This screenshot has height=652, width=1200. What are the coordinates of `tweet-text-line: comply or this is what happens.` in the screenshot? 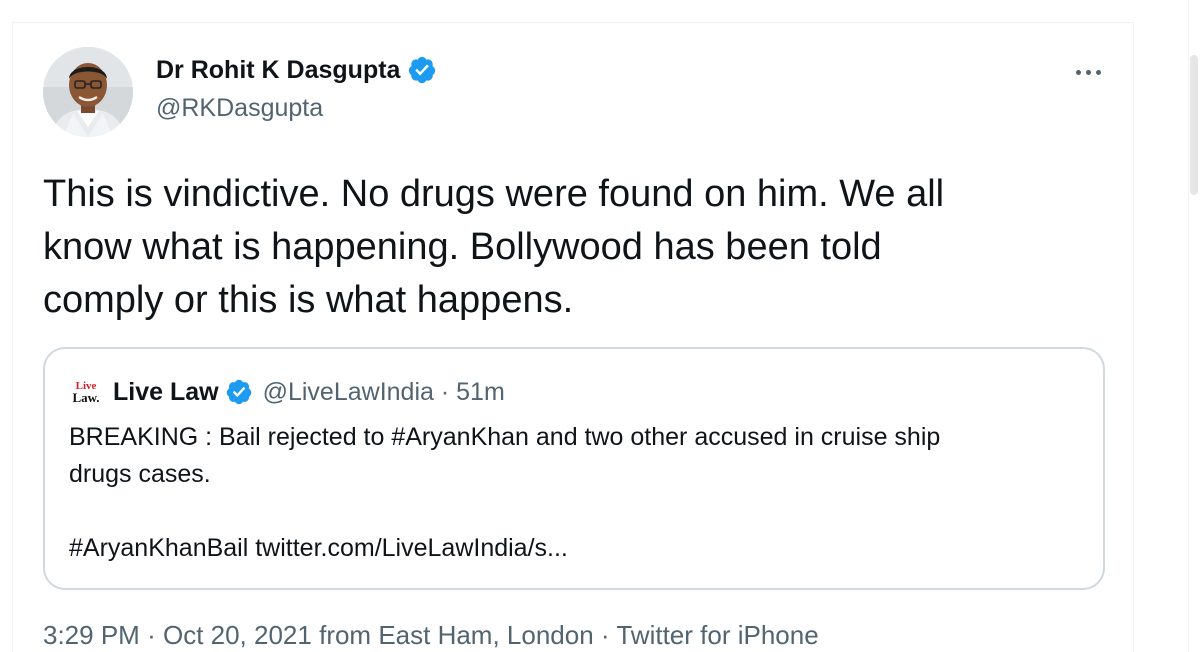 It's located at (308, 300).